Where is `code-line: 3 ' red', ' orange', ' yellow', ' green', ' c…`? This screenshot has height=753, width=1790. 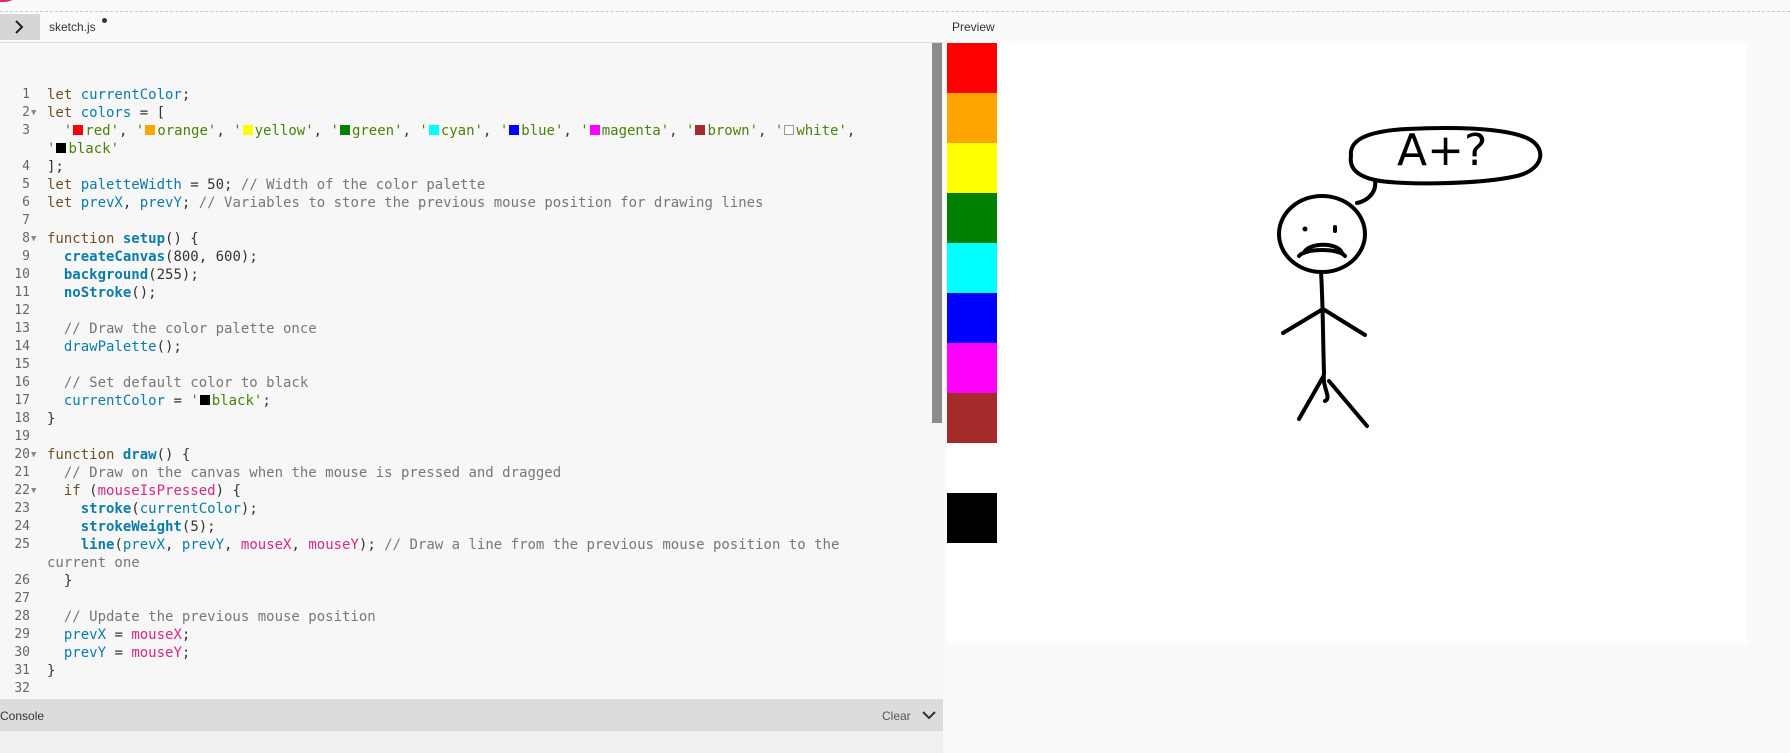 code-line: 3 ' red', ' orange', ' yellow', ' green', ' c… is located at coordinates (465, 131).